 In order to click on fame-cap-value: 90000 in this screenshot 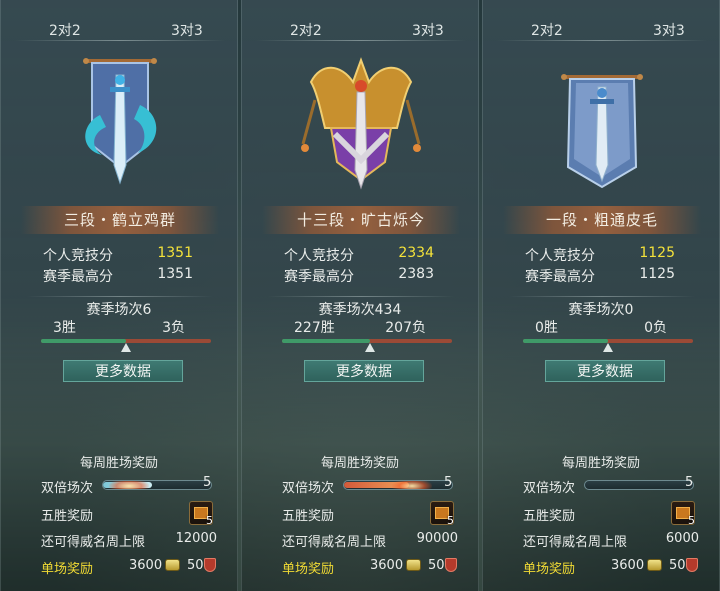, I will do `click(437, 538)`.